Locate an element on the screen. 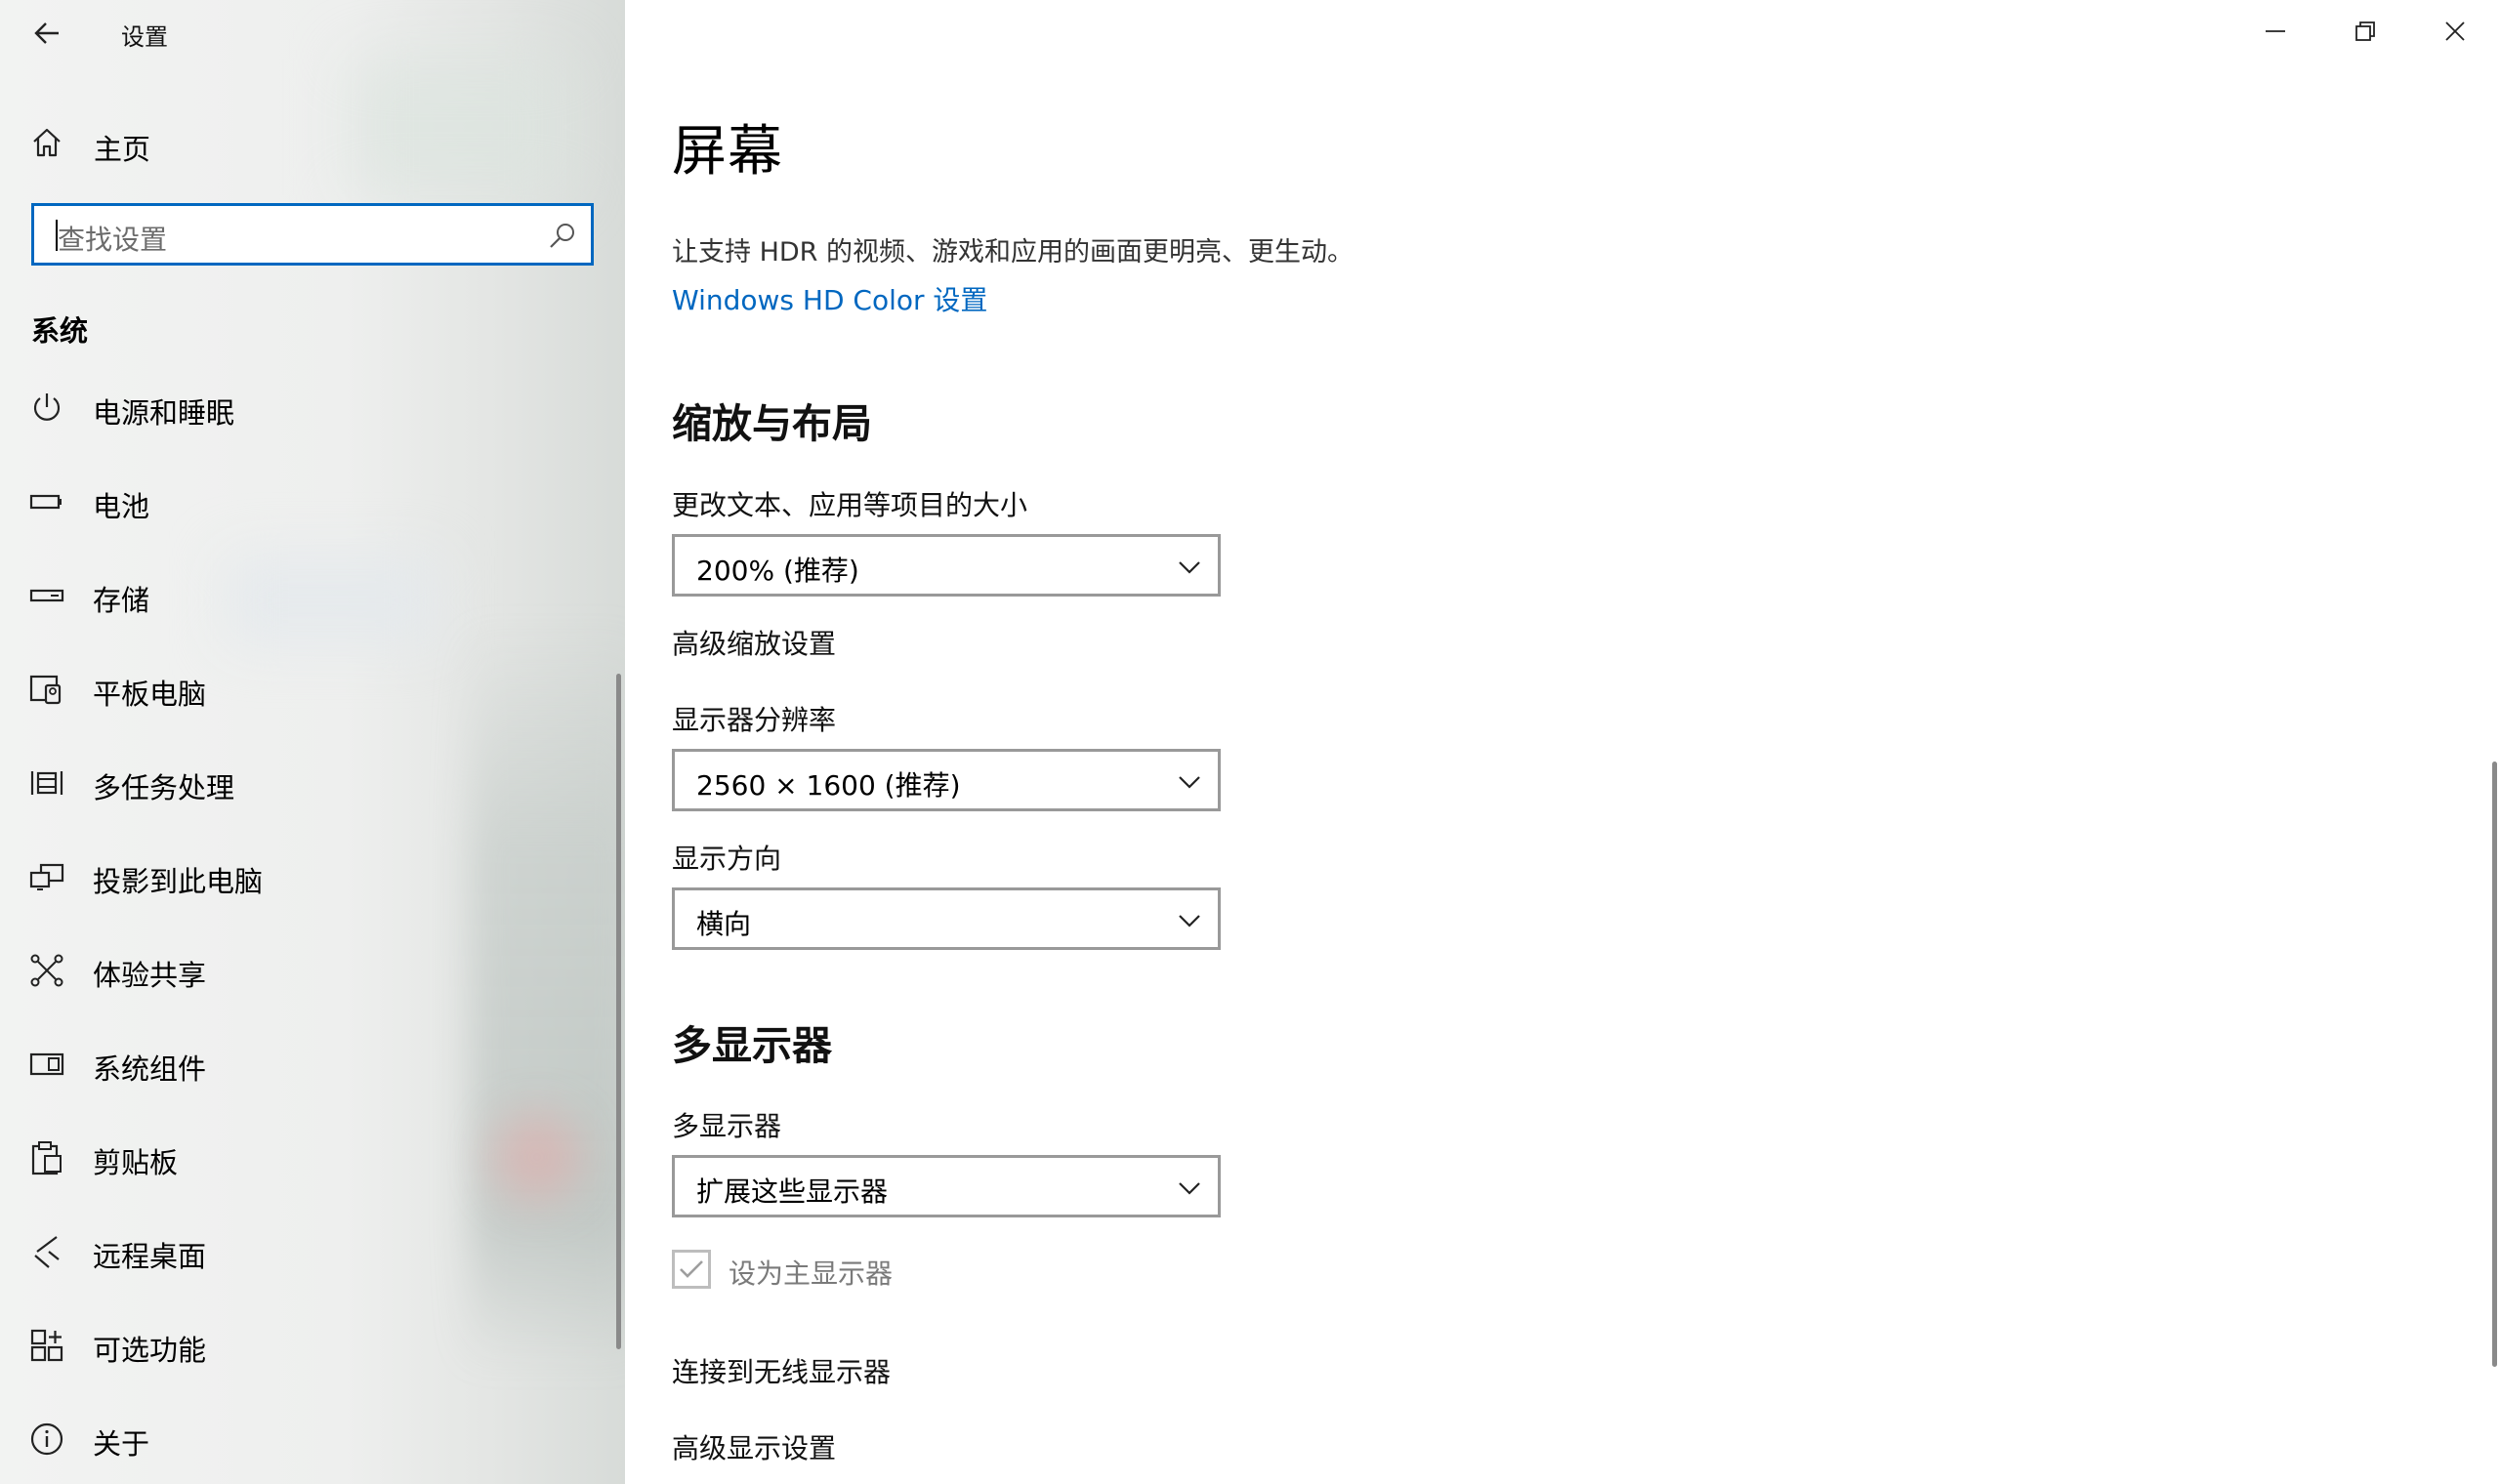  power-icon is located at coordinates (47, 407).